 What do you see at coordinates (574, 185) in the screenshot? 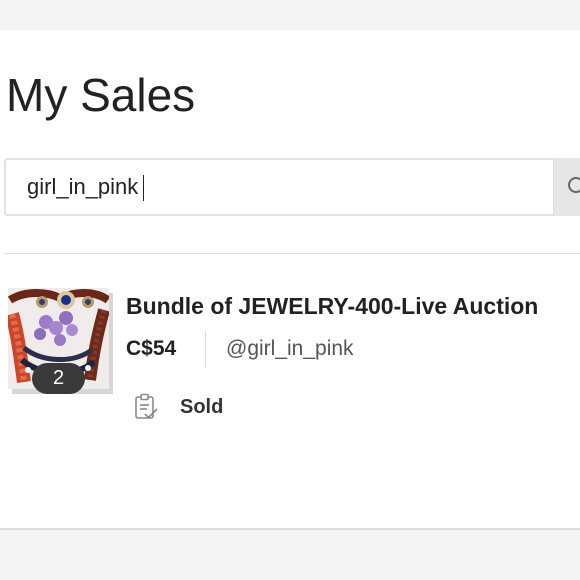
I see `search-icon` at bounding box center [574, 185].